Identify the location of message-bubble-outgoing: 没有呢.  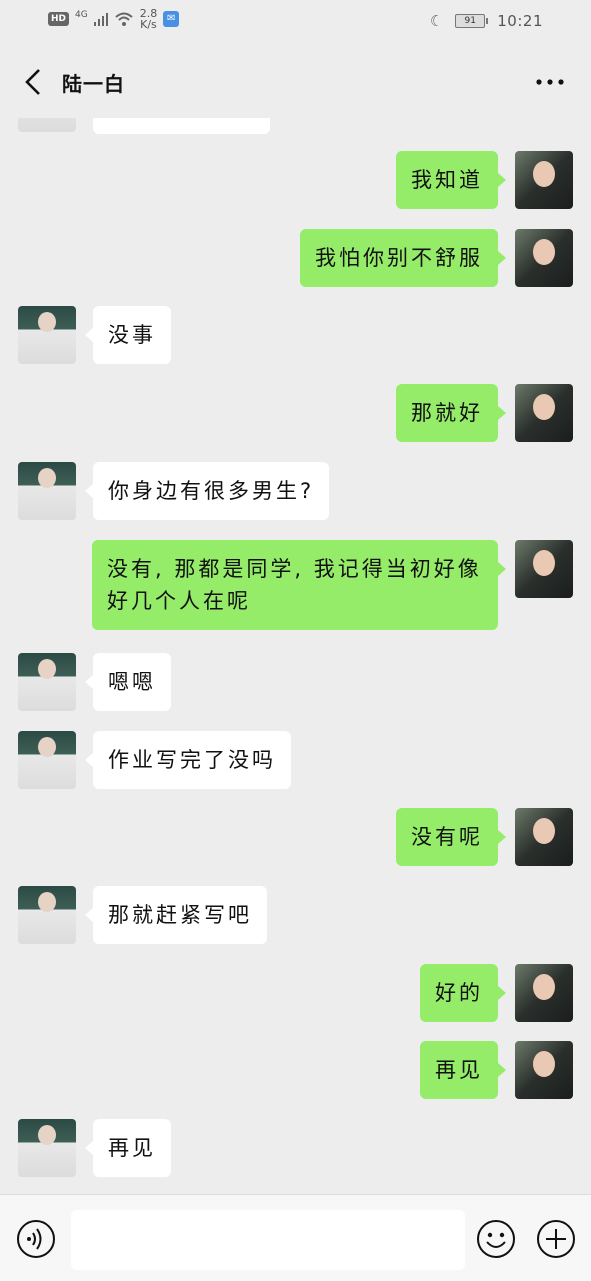
(451, 837).